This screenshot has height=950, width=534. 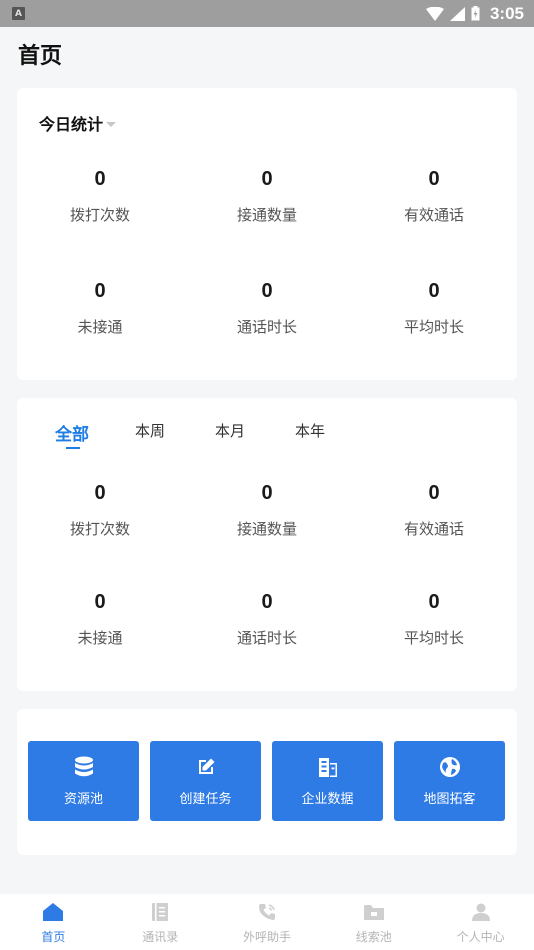 I want to click on today-stats-dropdown: 今日统计, so click(x=78, y=123).